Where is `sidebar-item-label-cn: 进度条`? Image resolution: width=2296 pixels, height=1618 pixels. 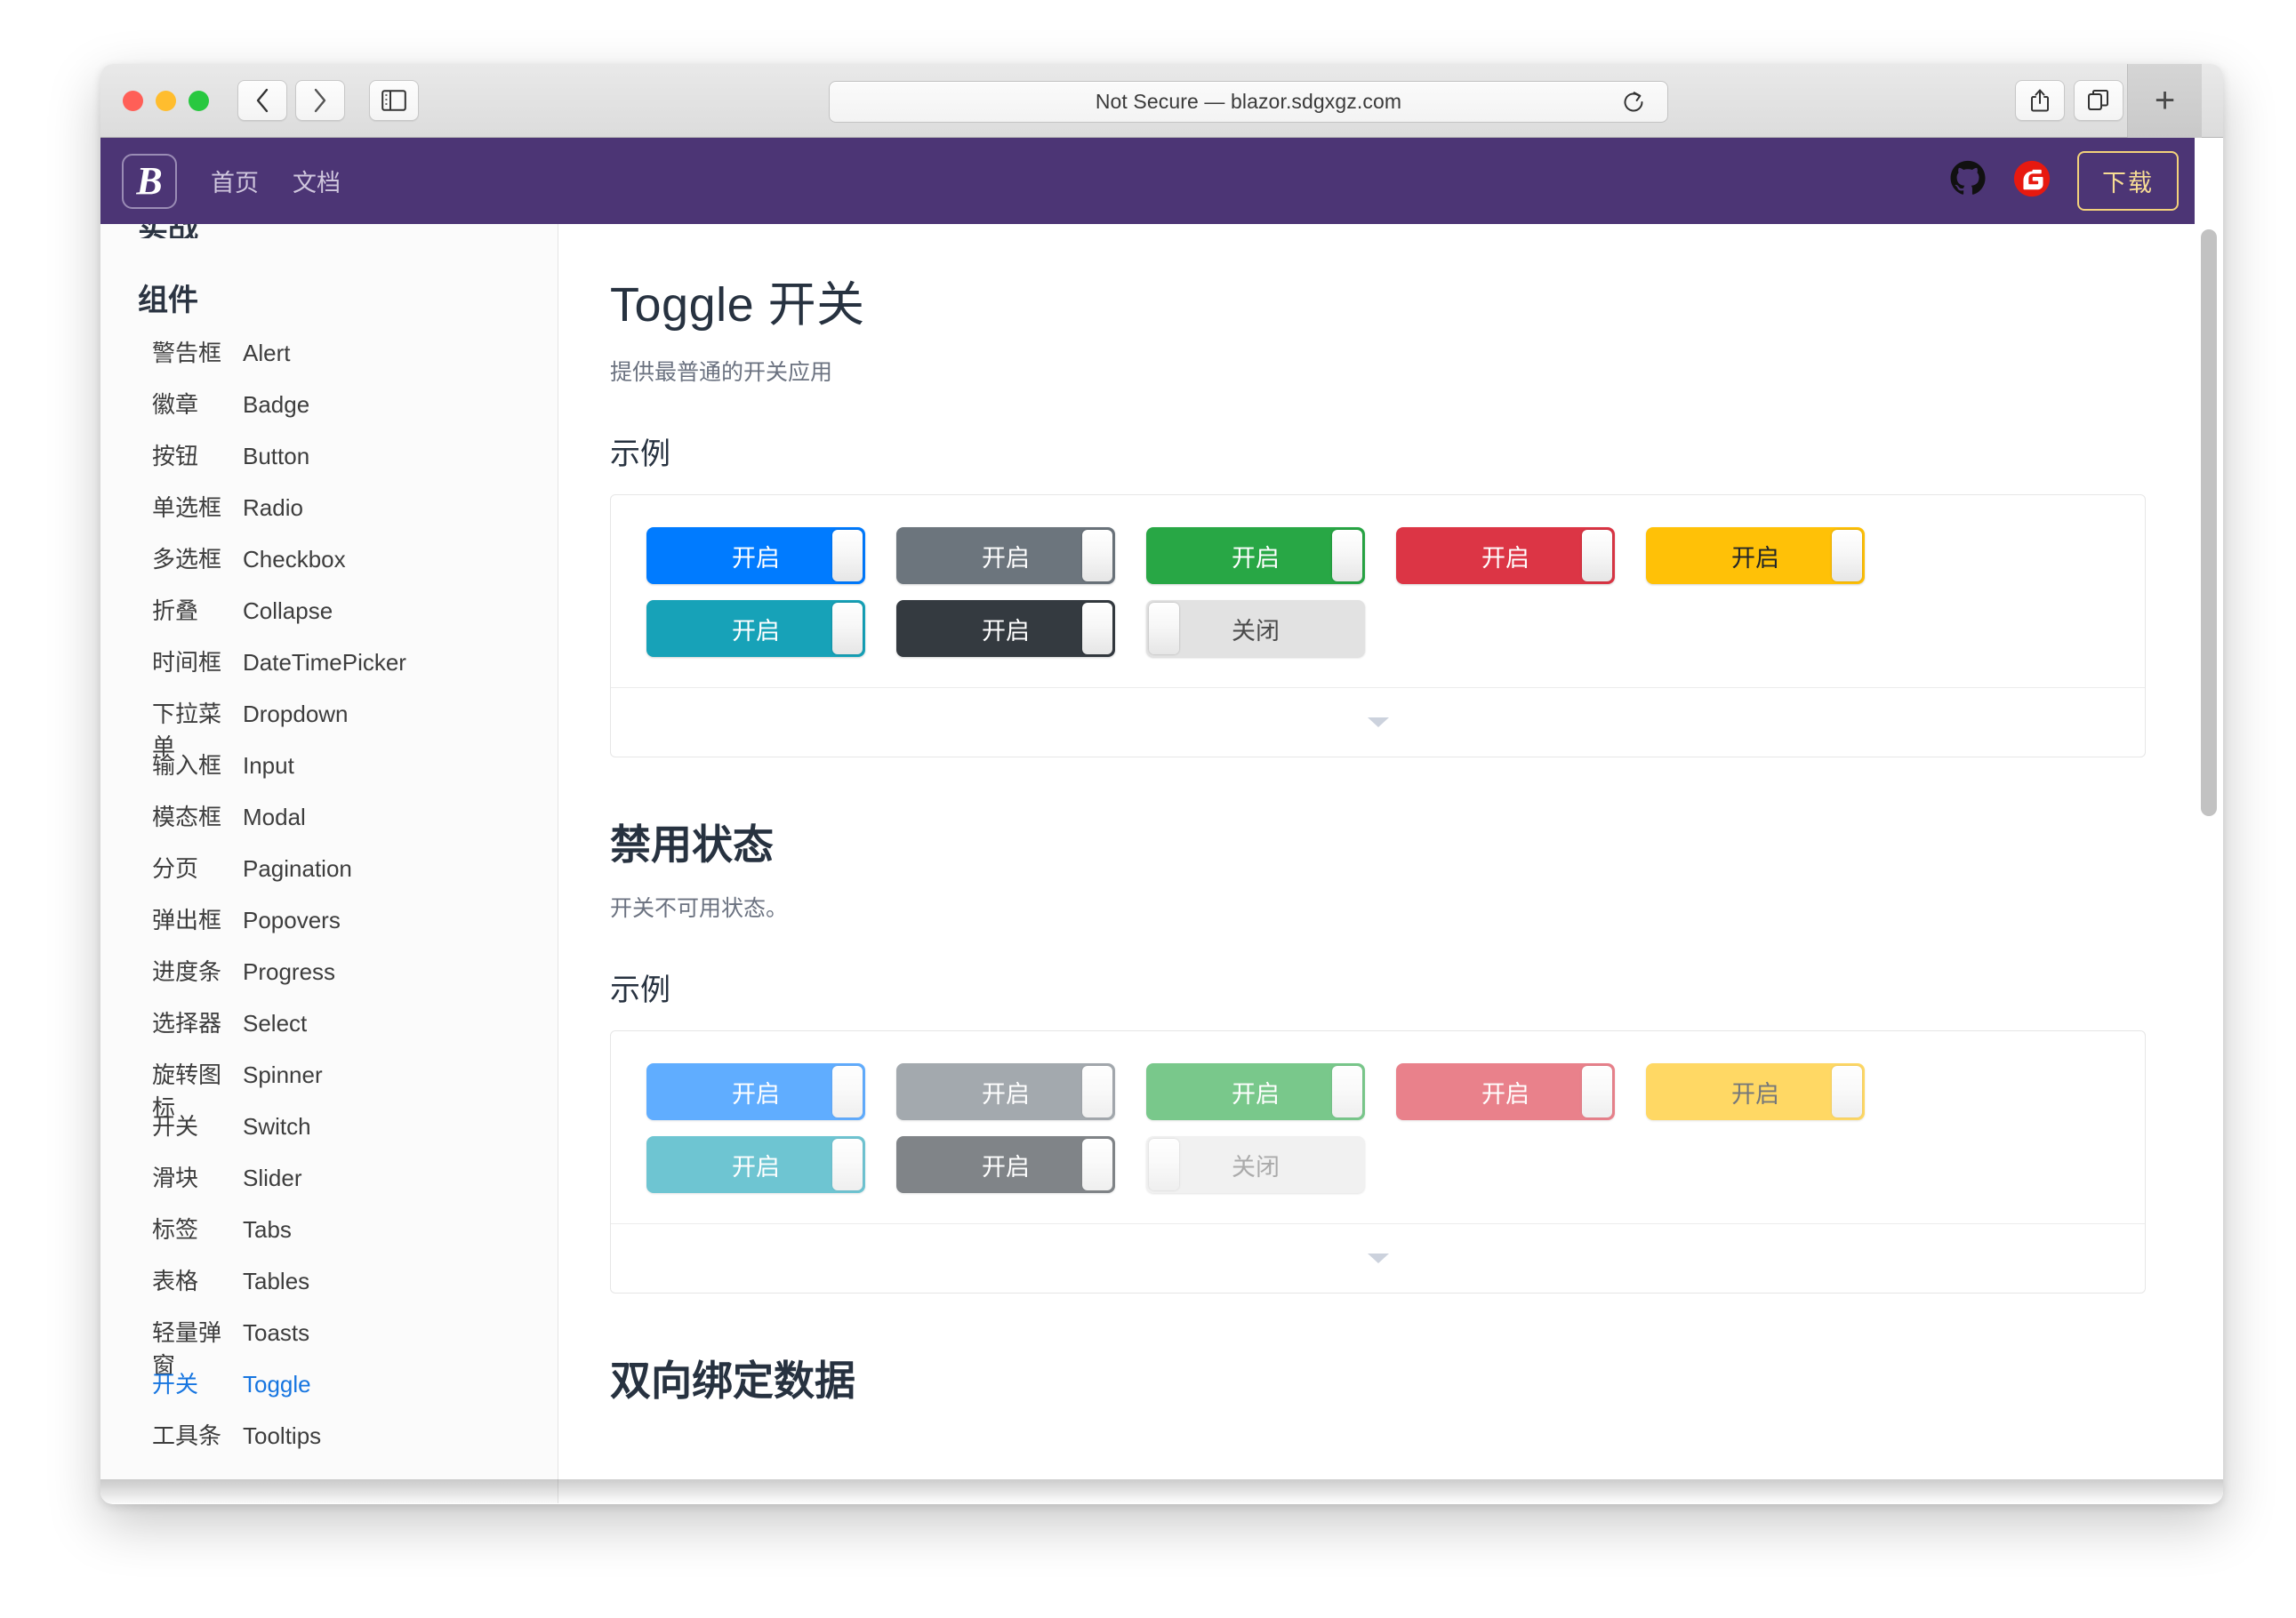 sidebar-item-label-cn: 进度条 is located at coordinates (187, 971).